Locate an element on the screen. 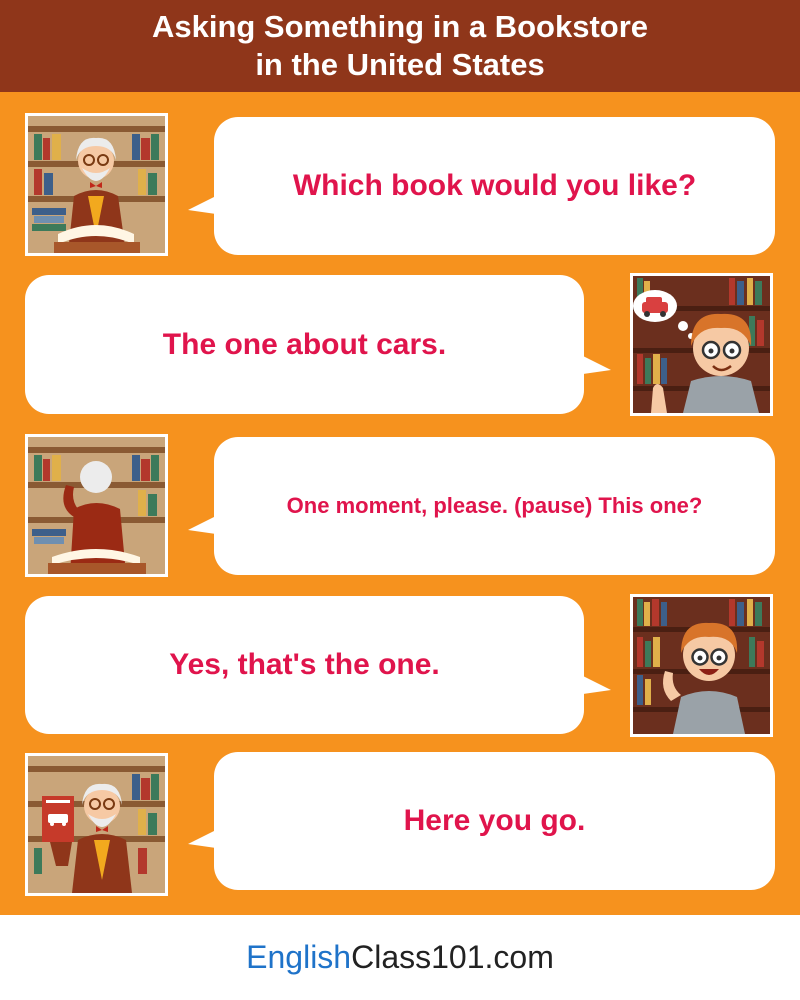  speech-bubble-2: The one about cars. is located at coordinates (304, 344).